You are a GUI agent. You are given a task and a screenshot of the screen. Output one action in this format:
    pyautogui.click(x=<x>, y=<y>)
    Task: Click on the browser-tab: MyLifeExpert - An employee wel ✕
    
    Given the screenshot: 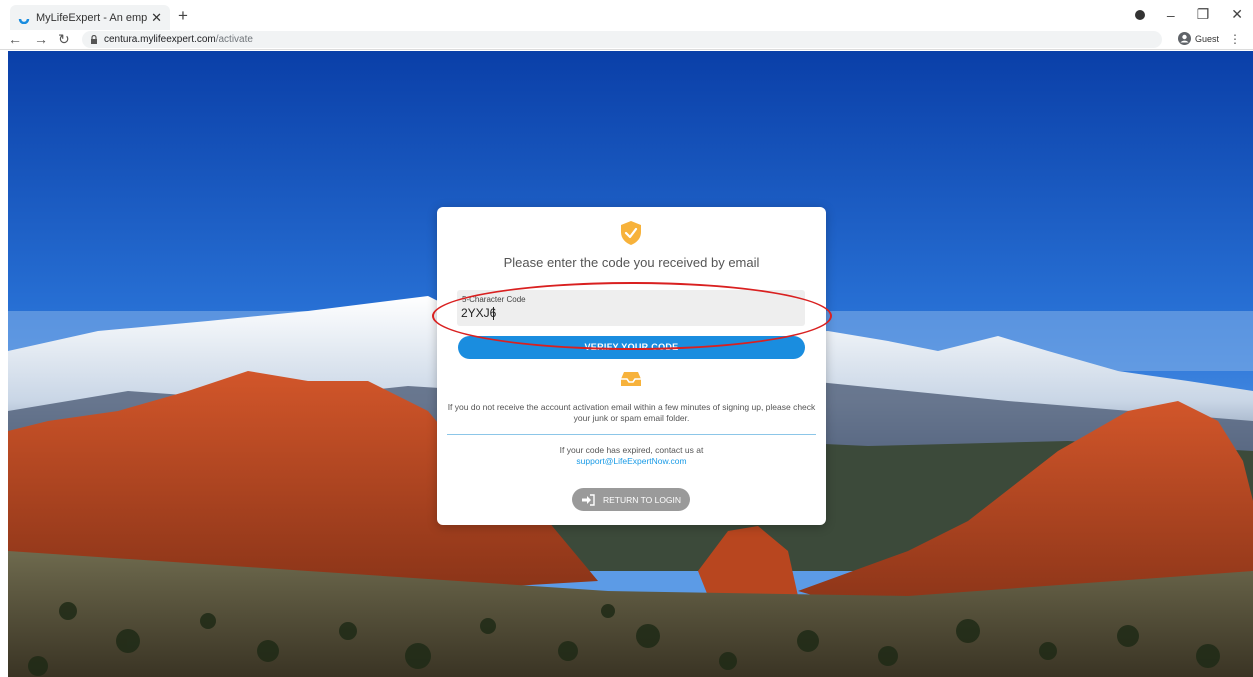 What is the action you would take?
    pyautogui.click(x=90, y=17)
    